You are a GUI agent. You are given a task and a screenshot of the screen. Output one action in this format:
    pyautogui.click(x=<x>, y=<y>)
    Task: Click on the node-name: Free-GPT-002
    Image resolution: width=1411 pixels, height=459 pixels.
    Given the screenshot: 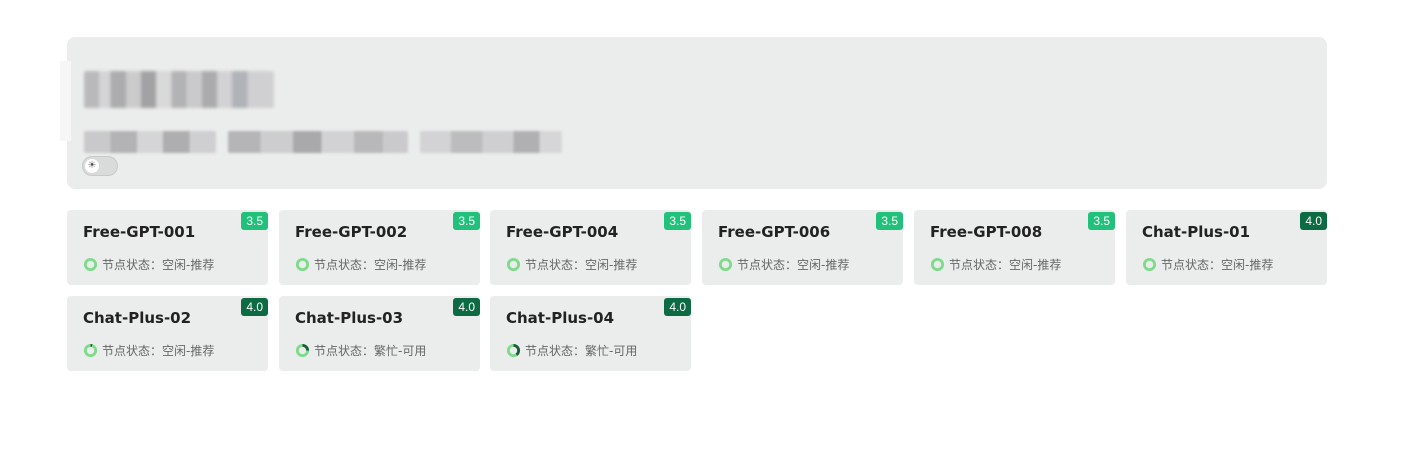 What is the action you would take?
    pyautogui.click(x=351, y=232)
    